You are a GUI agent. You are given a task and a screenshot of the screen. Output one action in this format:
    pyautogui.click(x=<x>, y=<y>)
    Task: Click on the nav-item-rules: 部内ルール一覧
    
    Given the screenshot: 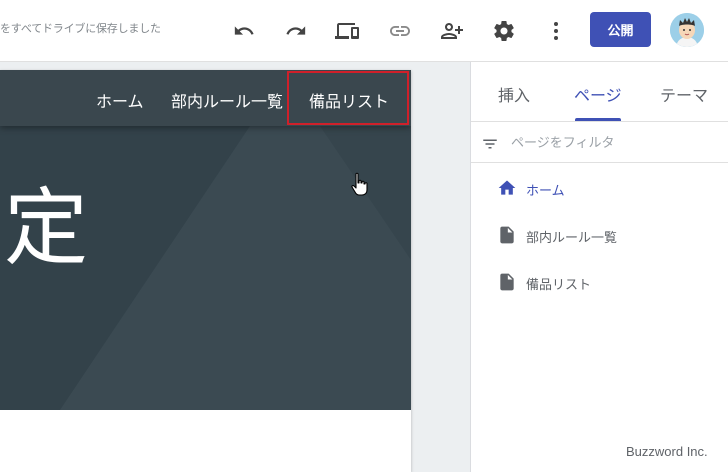 What is the action you would take?
    pyautogui.click(x=227, y=100)
    